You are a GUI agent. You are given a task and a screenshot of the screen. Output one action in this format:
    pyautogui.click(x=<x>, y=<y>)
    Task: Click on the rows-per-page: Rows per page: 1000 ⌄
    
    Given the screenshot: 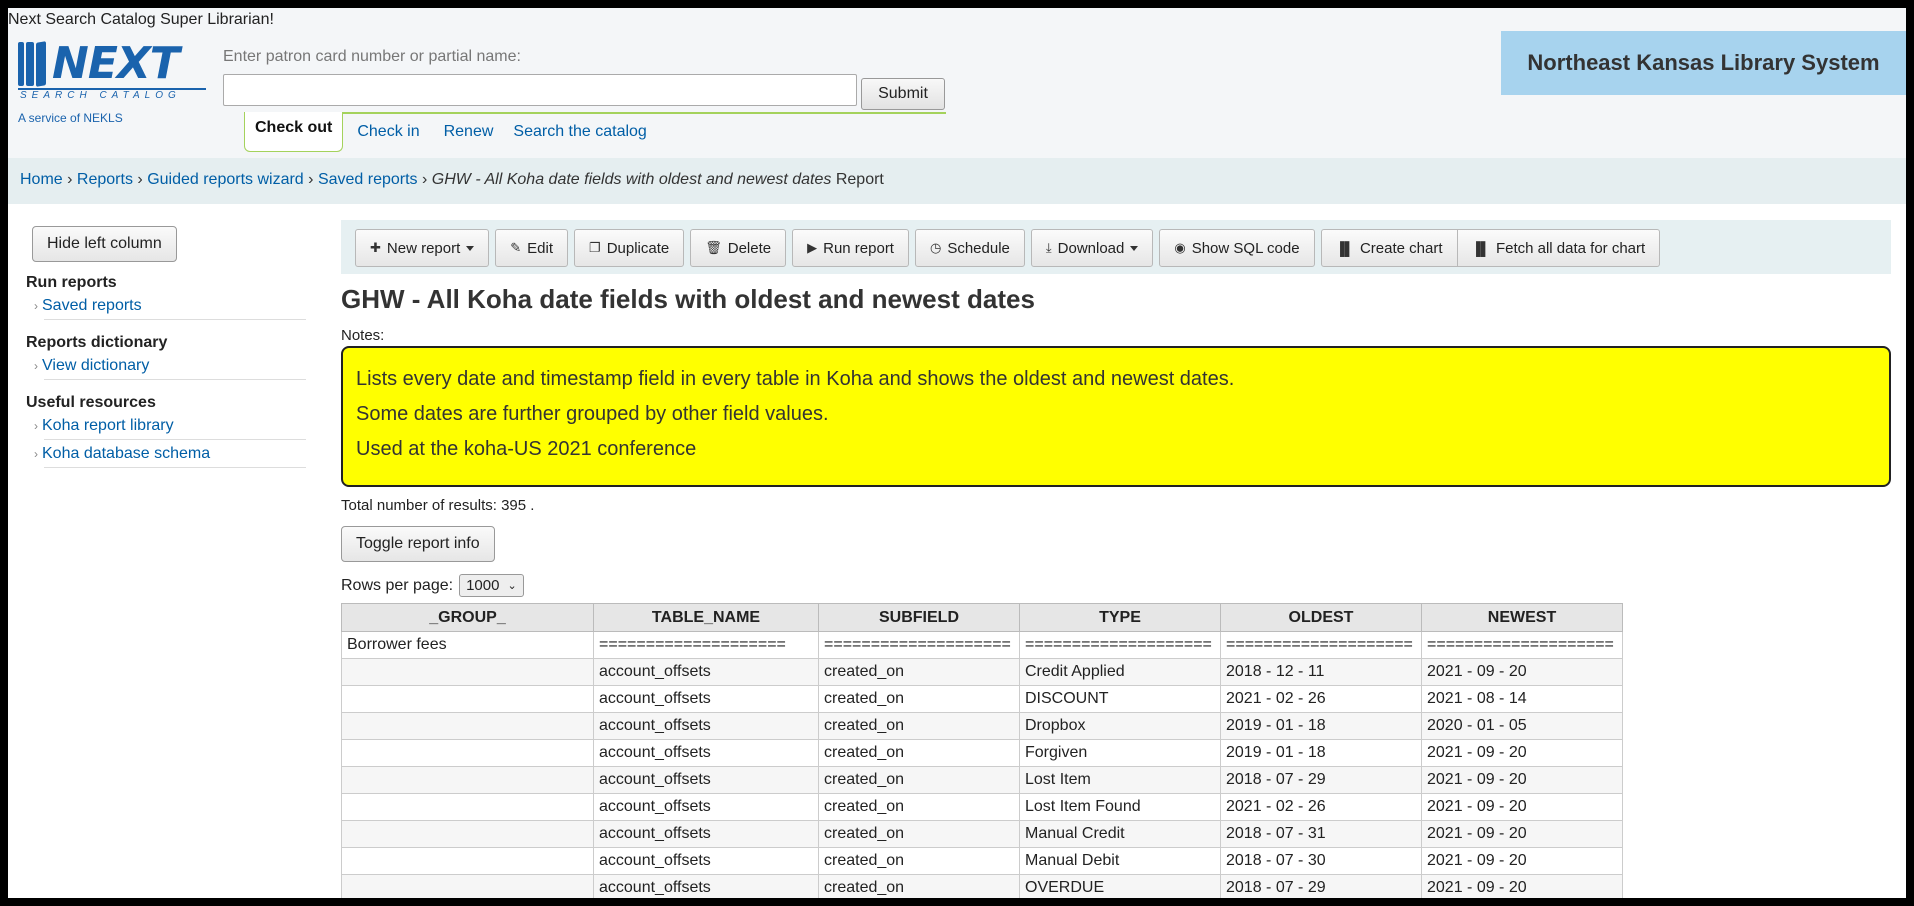 What is the action you would take?
    pyautogui.click(x=1116, y=585)
    